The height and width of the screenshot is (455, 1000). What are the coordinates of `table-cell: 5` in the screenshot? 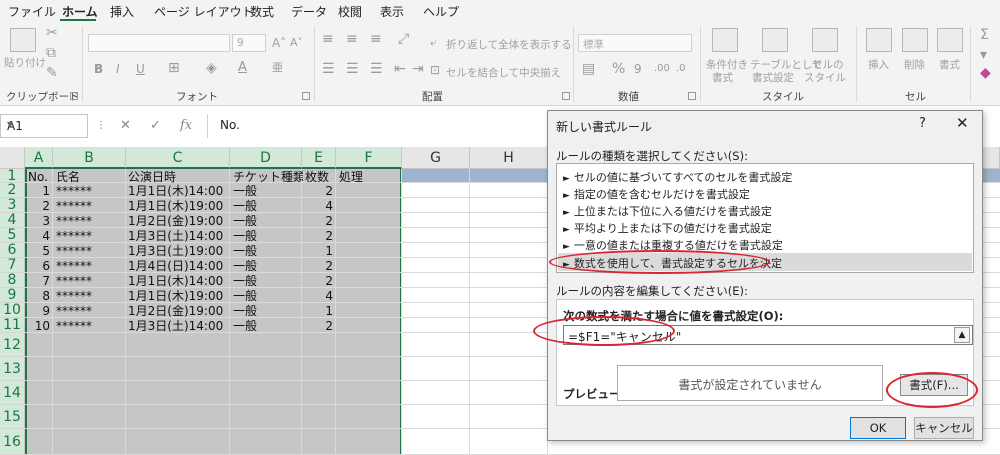 It's located at (39, 251).